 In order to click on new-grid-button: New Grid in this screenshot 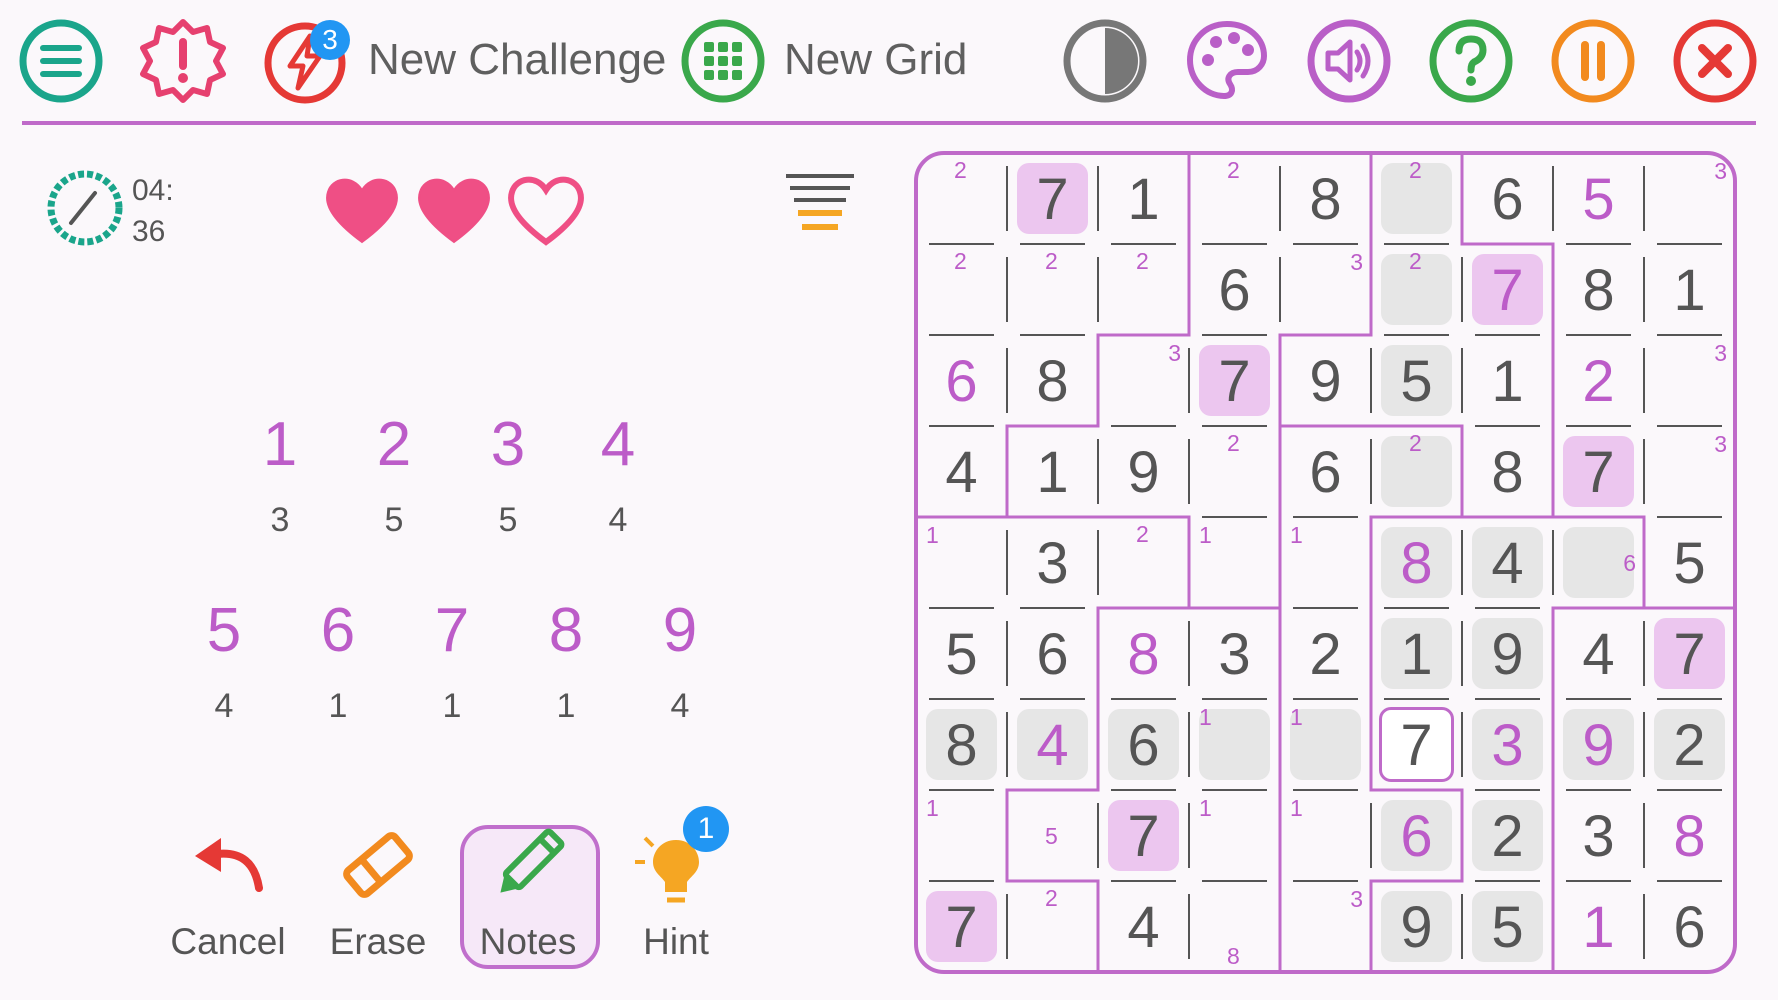, I will do `click(875, 60)`.